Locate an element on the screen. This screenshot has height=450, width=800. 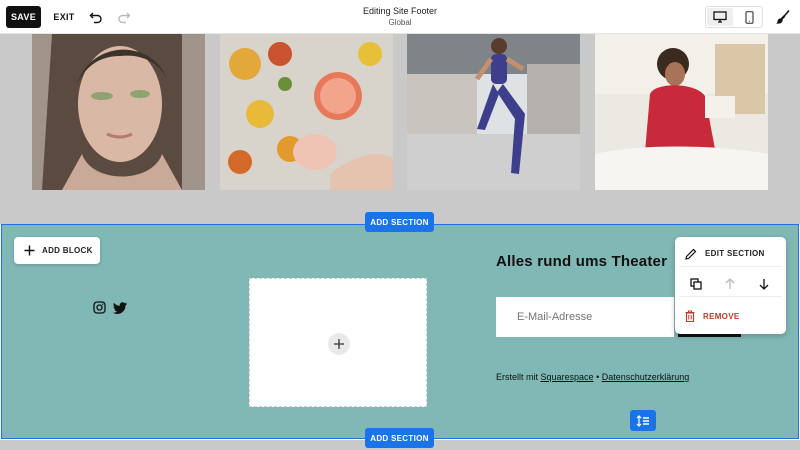
duplicate-icon is located at coordinates (696, 284).